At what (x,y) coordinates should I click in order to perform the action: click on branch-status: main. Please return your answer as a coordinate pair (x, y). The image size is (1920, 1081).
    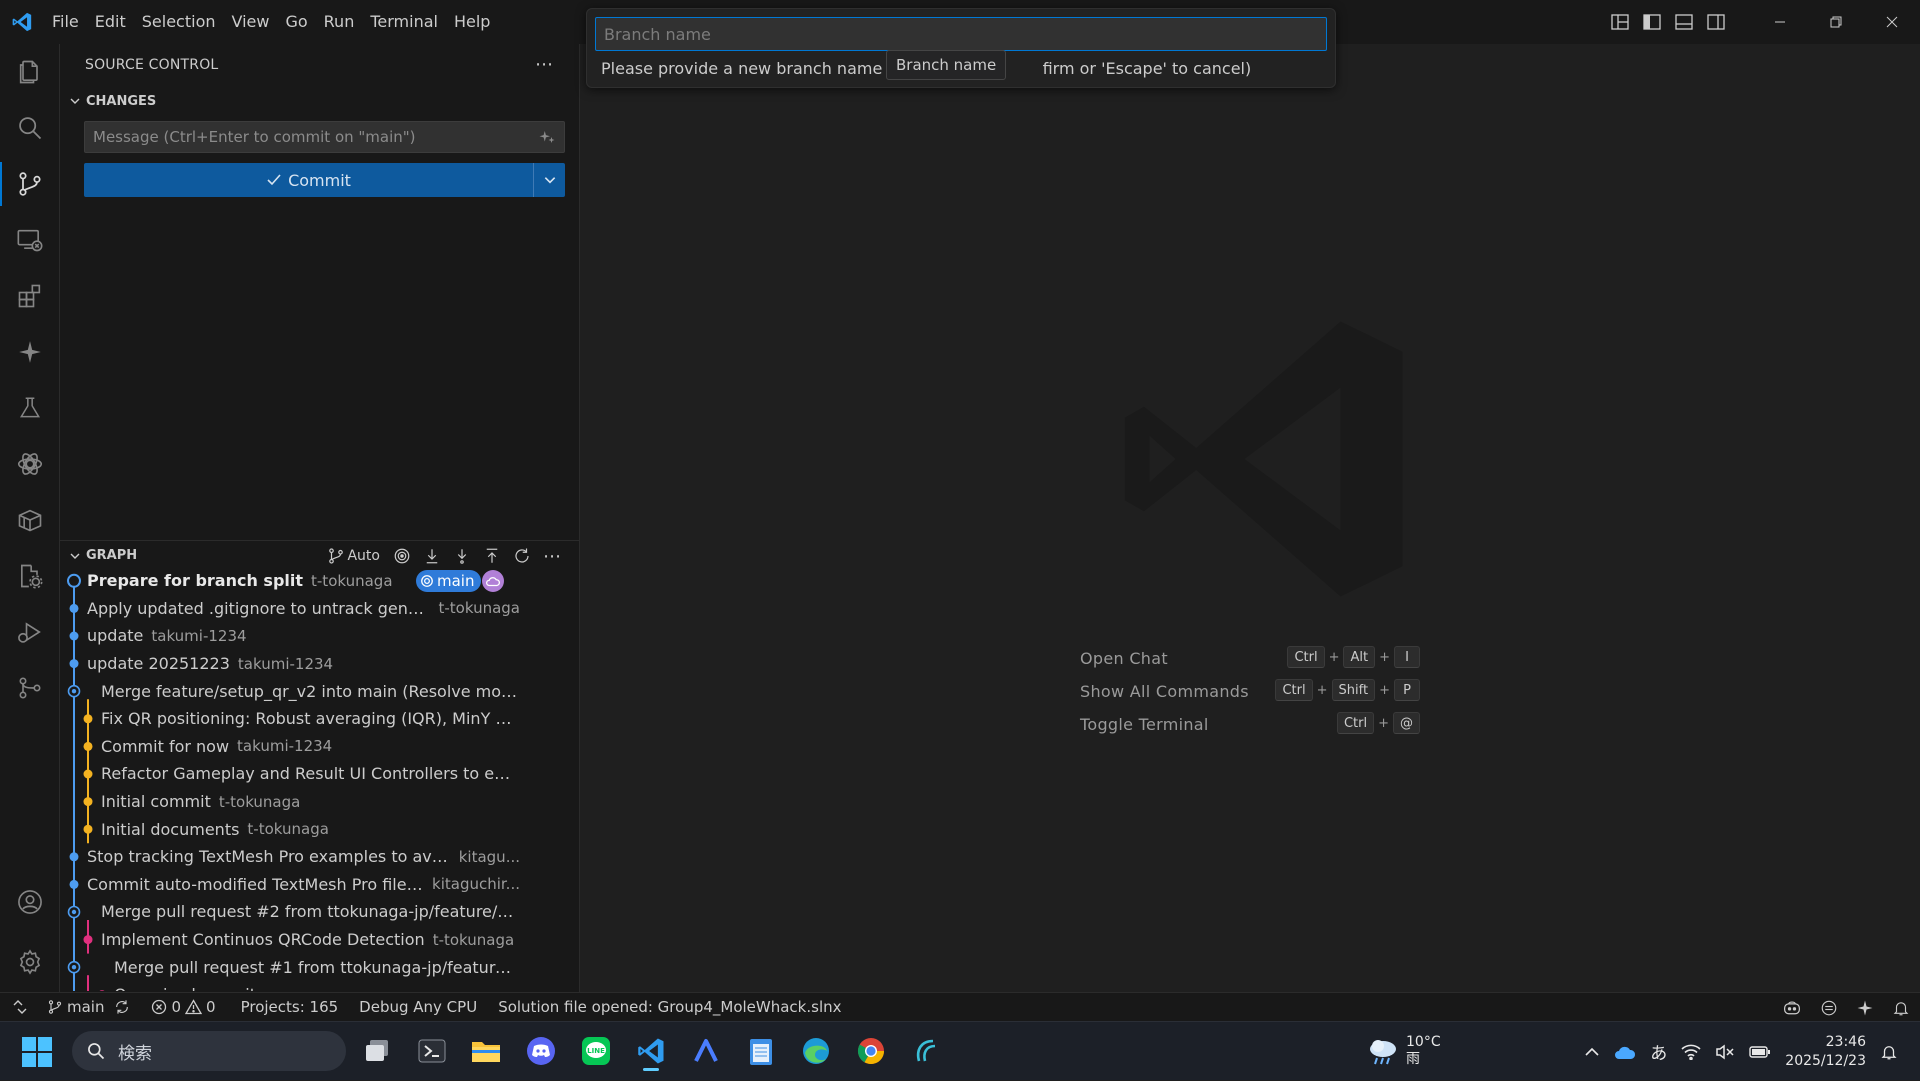
    Looking at the image, I should click on (88, 1007).